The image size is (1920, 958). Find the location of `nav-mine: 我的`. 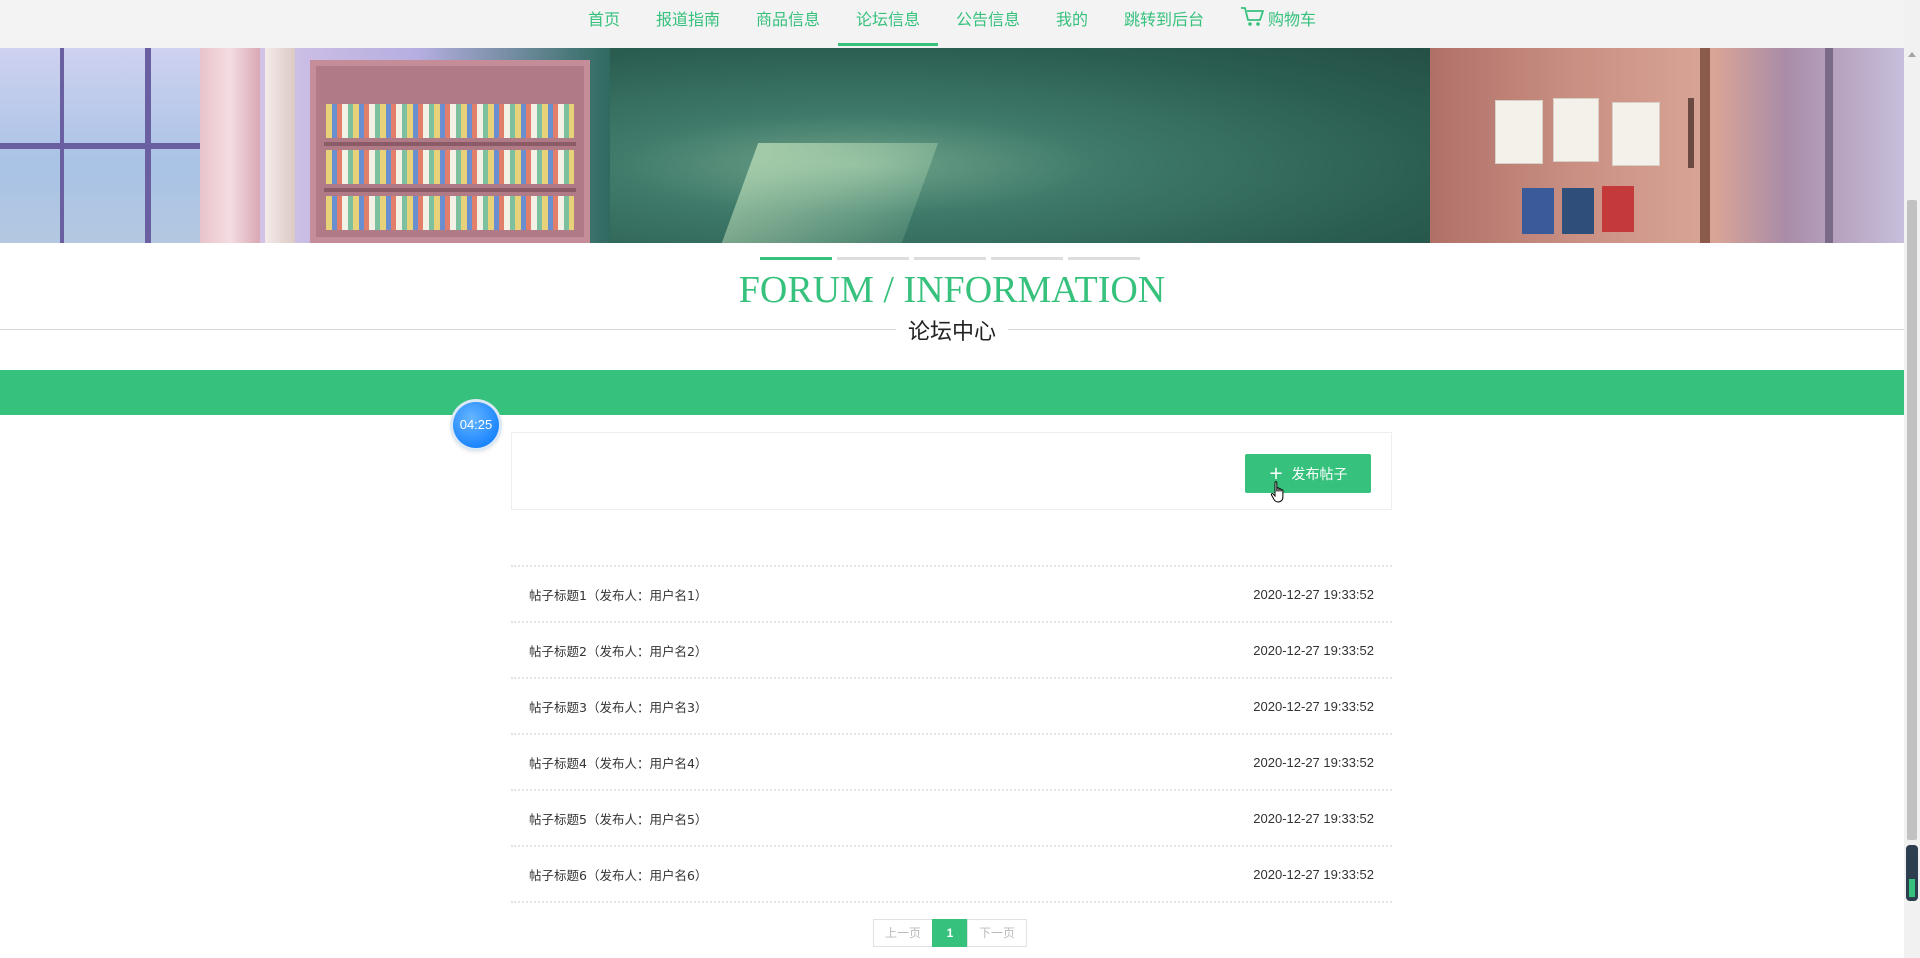

nav-mine: 我的 is located at coordinates (1072, 24).